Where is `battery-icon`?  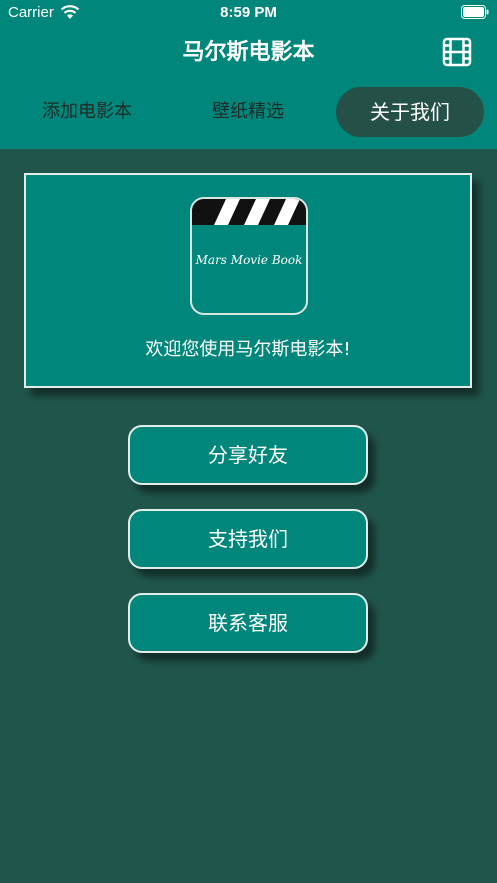
battery-icon is located at coordinates (475, 12).